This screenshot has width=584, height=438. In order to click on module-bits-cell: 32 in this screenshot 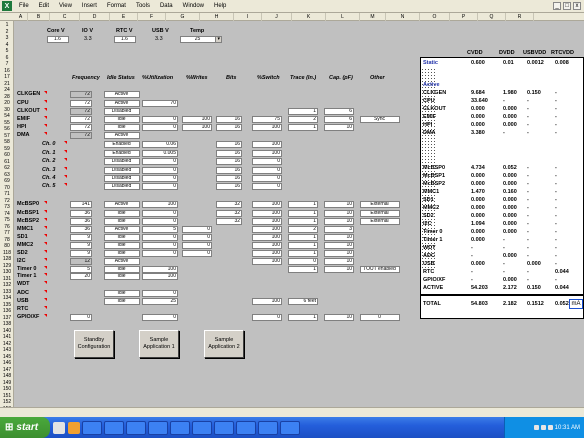, I will do `click(229, 204)`.